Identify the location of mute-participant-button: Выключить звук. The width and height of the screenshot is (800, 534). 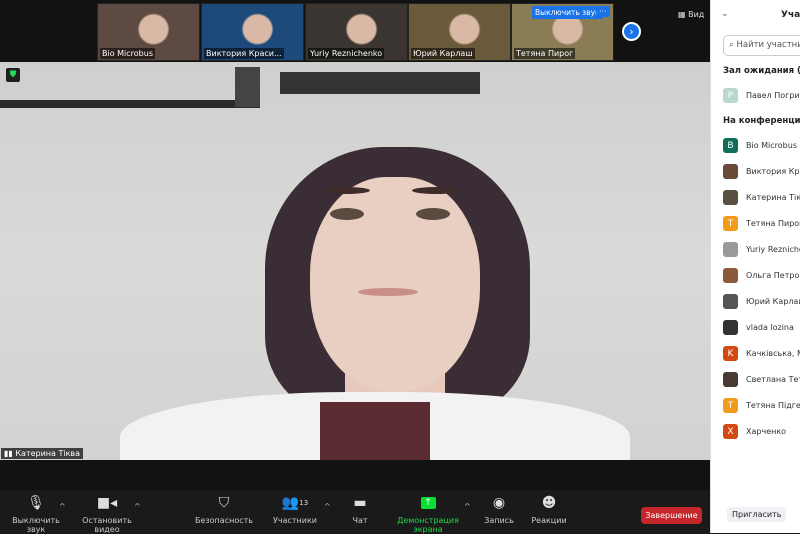
(567, 12).